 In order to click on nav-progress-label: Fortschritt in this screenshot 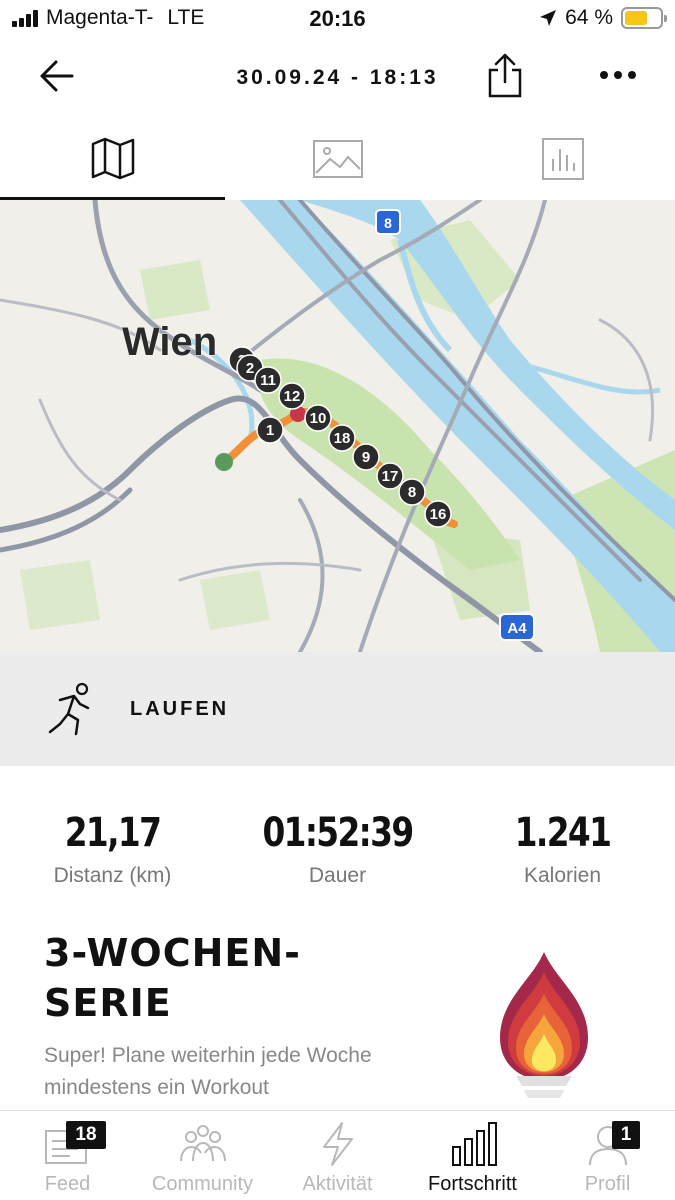, I will do `click(472, 1184)`.